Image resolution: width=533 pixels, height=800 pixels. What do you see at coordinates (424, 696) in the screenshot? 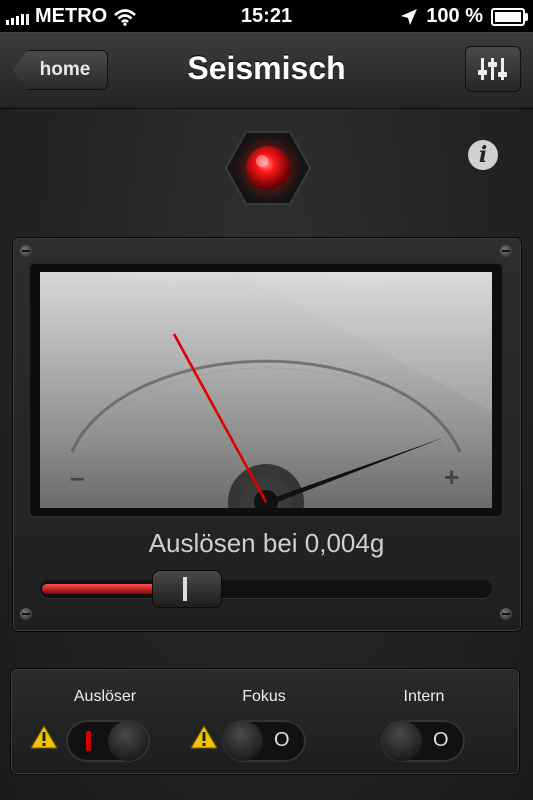
I see `switch-label-intern: Intern` at bounding box center [424, 696].